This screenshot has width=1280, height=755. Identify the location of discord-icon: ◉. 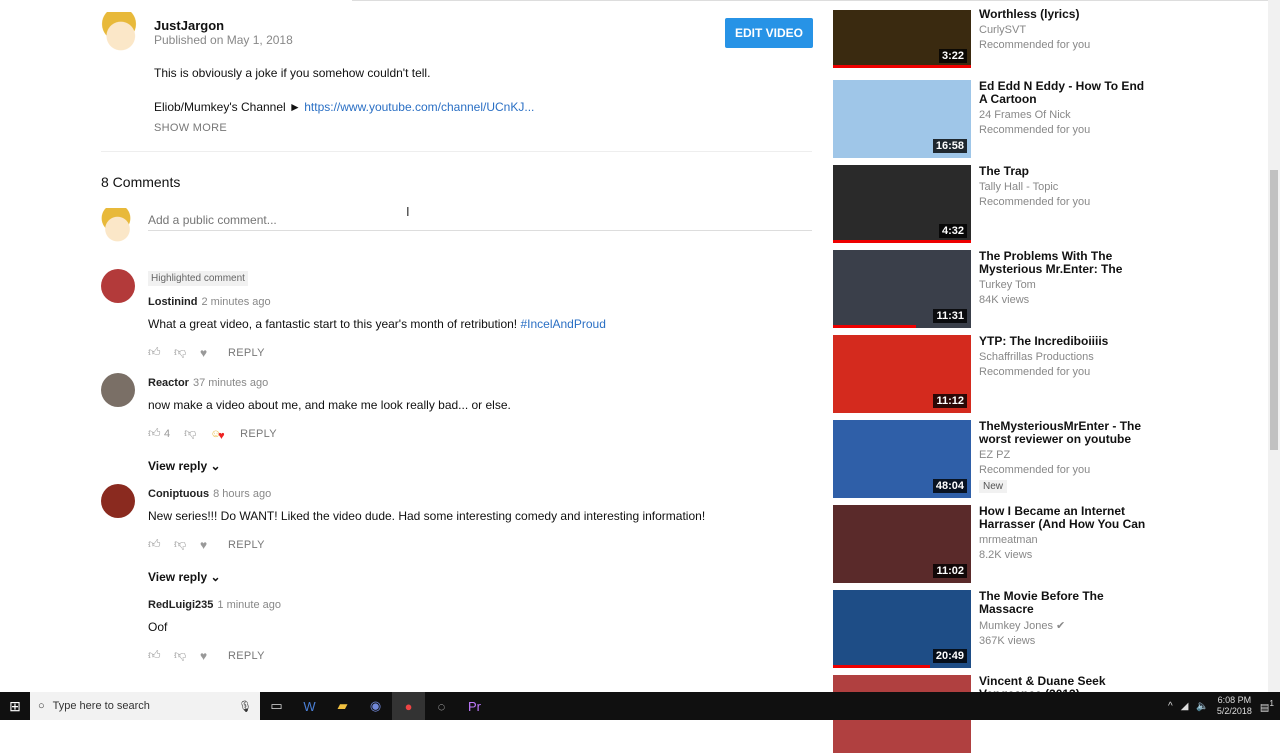
(375, 706).